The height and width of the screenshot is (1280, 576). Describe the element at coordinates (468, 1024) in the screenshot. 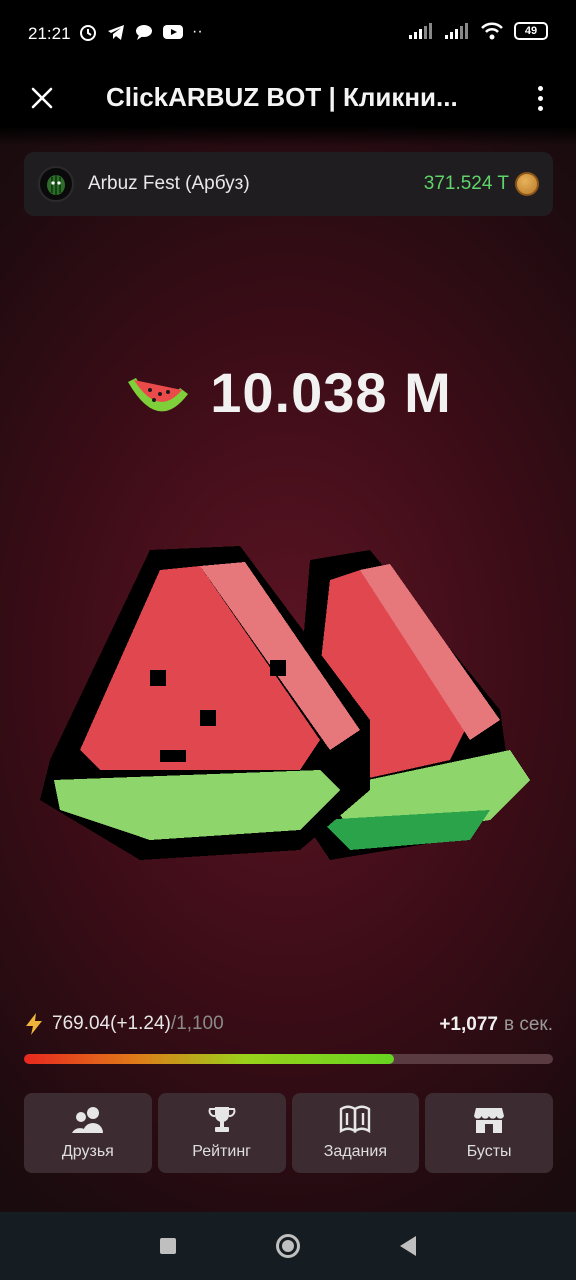

I see `income-value: +1,077` at that location.